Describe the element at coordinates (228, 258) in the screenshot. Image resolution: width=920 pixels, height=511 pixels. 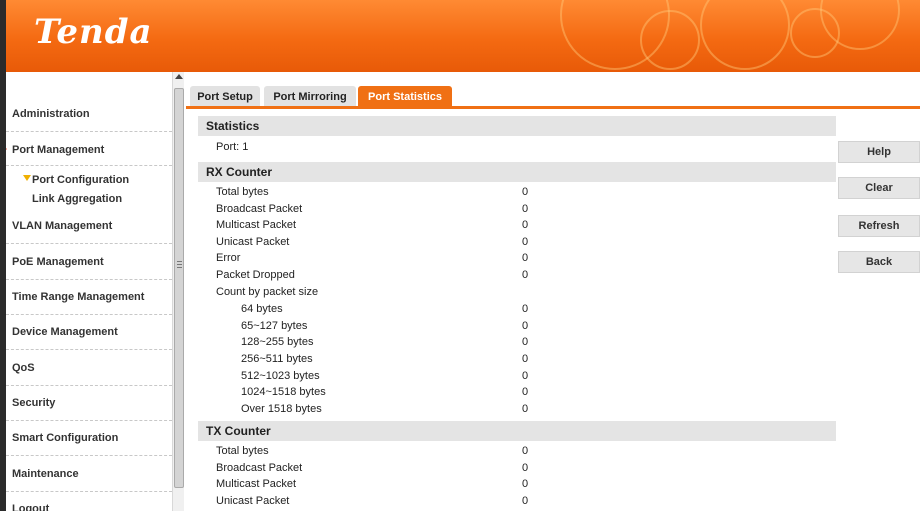
I see `rx-row-label: Error` at that location.